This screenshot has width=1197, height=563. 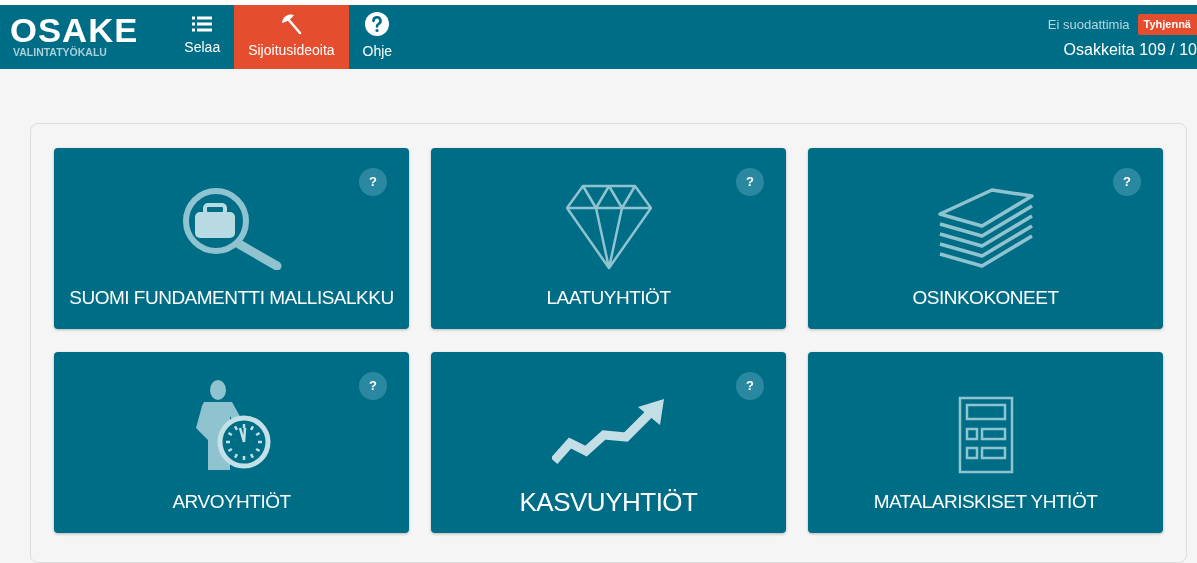 I want to click on magnifier-briefcase-icon, so click(x=231, y=229).